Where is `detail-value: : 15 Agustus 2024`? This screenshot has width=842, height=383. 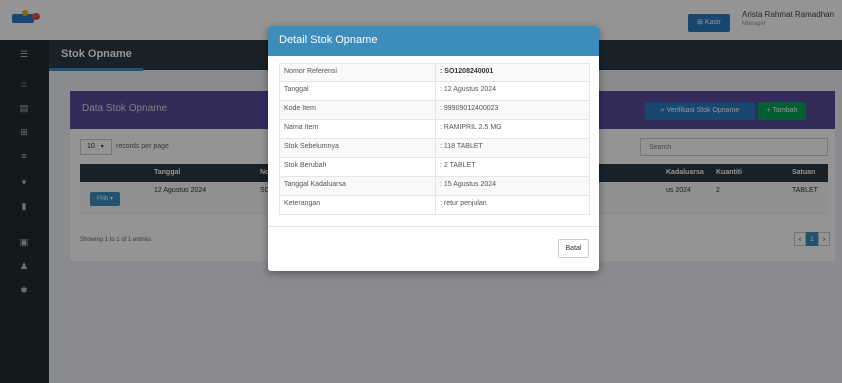 detail-value: : 15 Agustus 2024 is located at coordinates (468, 184).